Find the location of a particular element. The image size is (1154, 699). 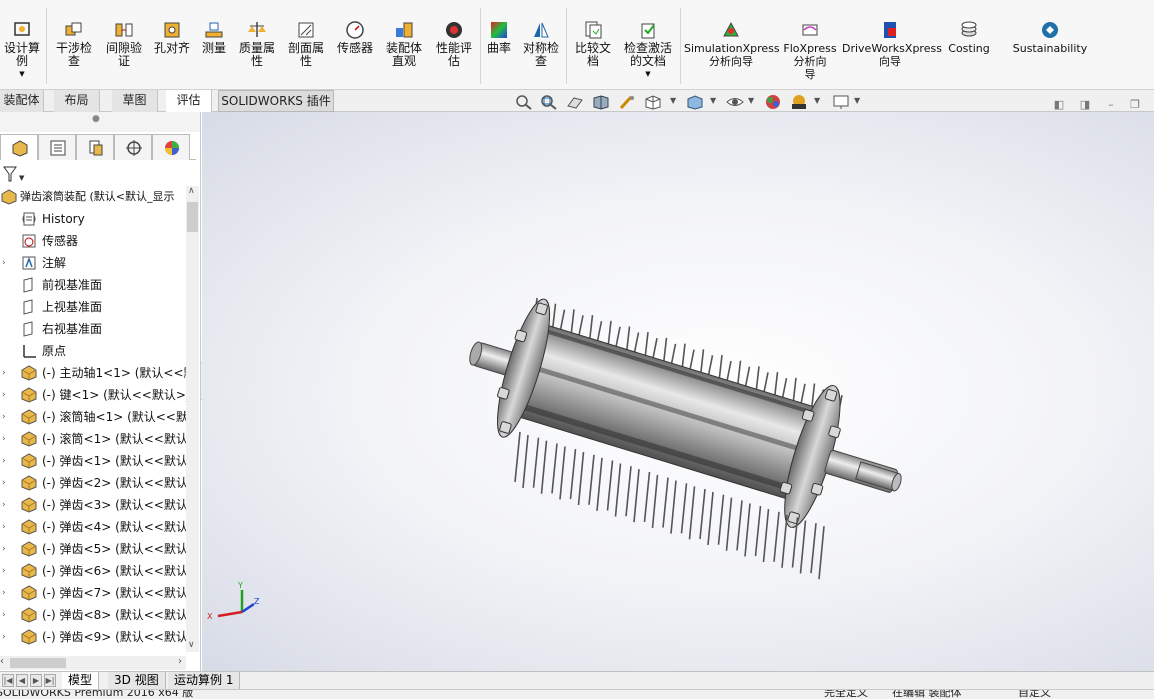

edit-appearance-button is located at coordinates (775, 103).